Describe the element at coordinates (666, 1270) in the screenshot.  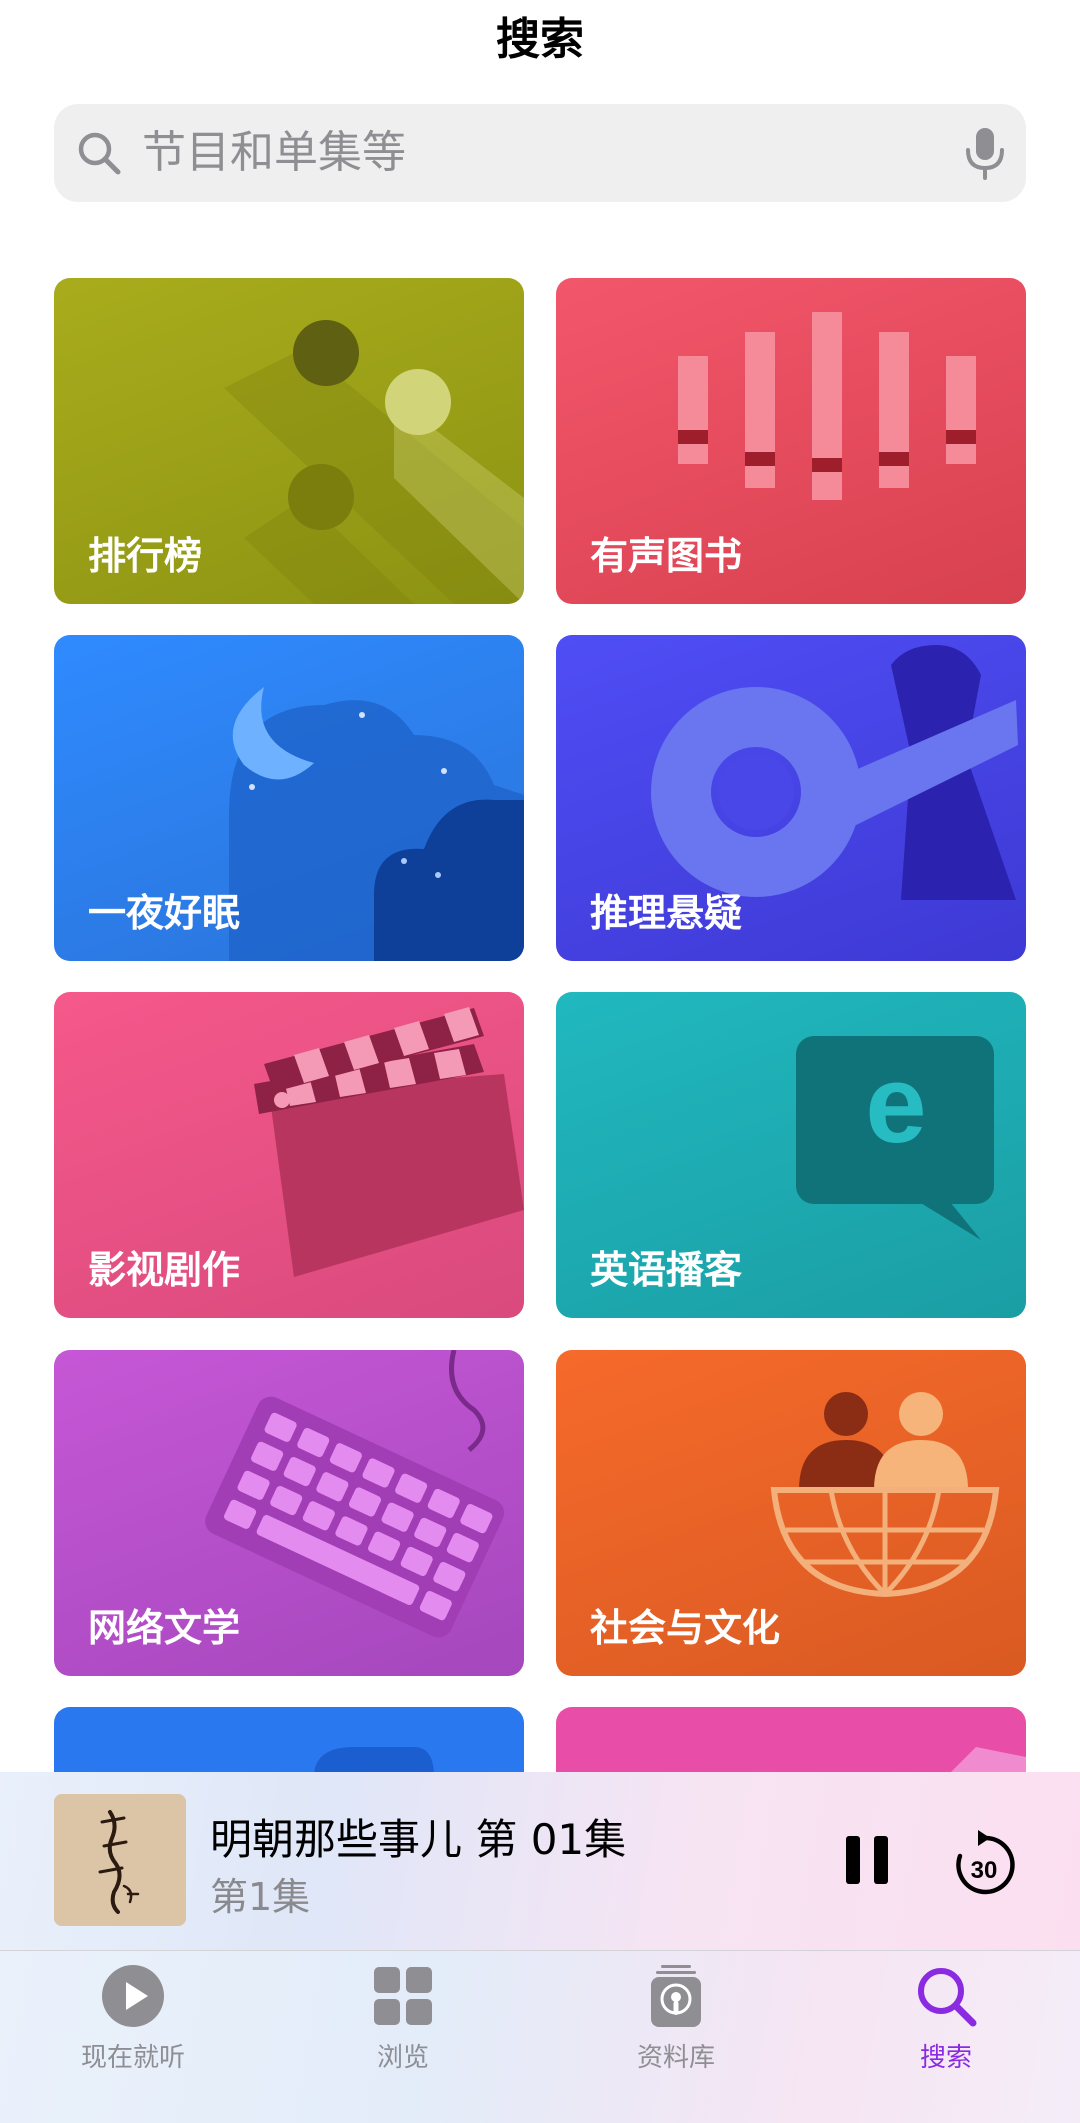
I see `category-label: 英语播客` at that location.